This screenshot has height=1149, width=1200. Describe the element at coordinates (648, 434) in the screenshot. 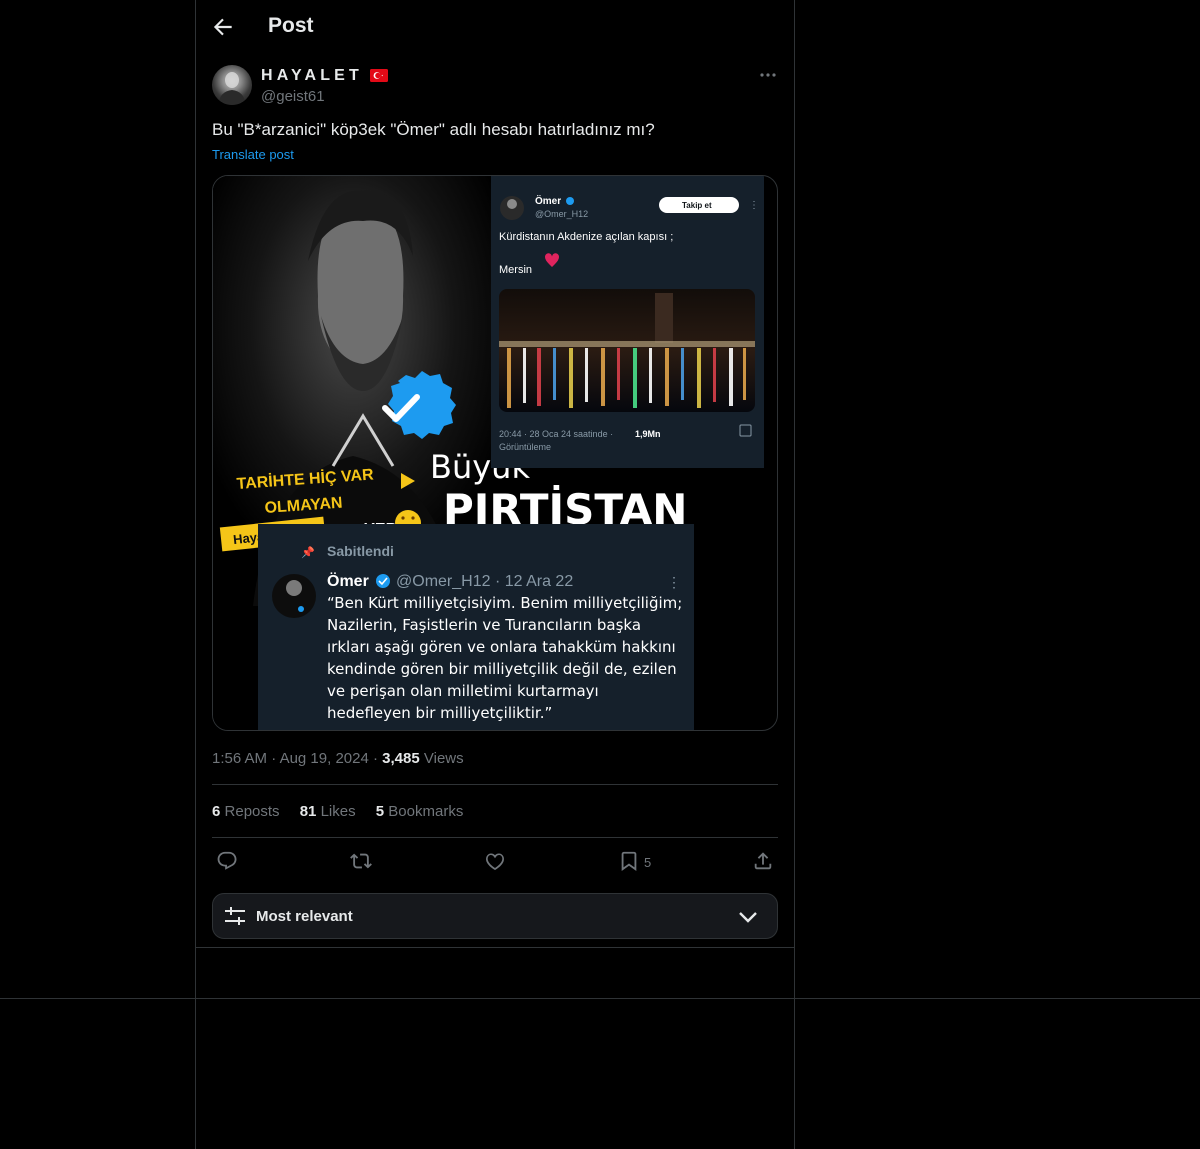

I see `svg-text: 1,9Mn` at that location.